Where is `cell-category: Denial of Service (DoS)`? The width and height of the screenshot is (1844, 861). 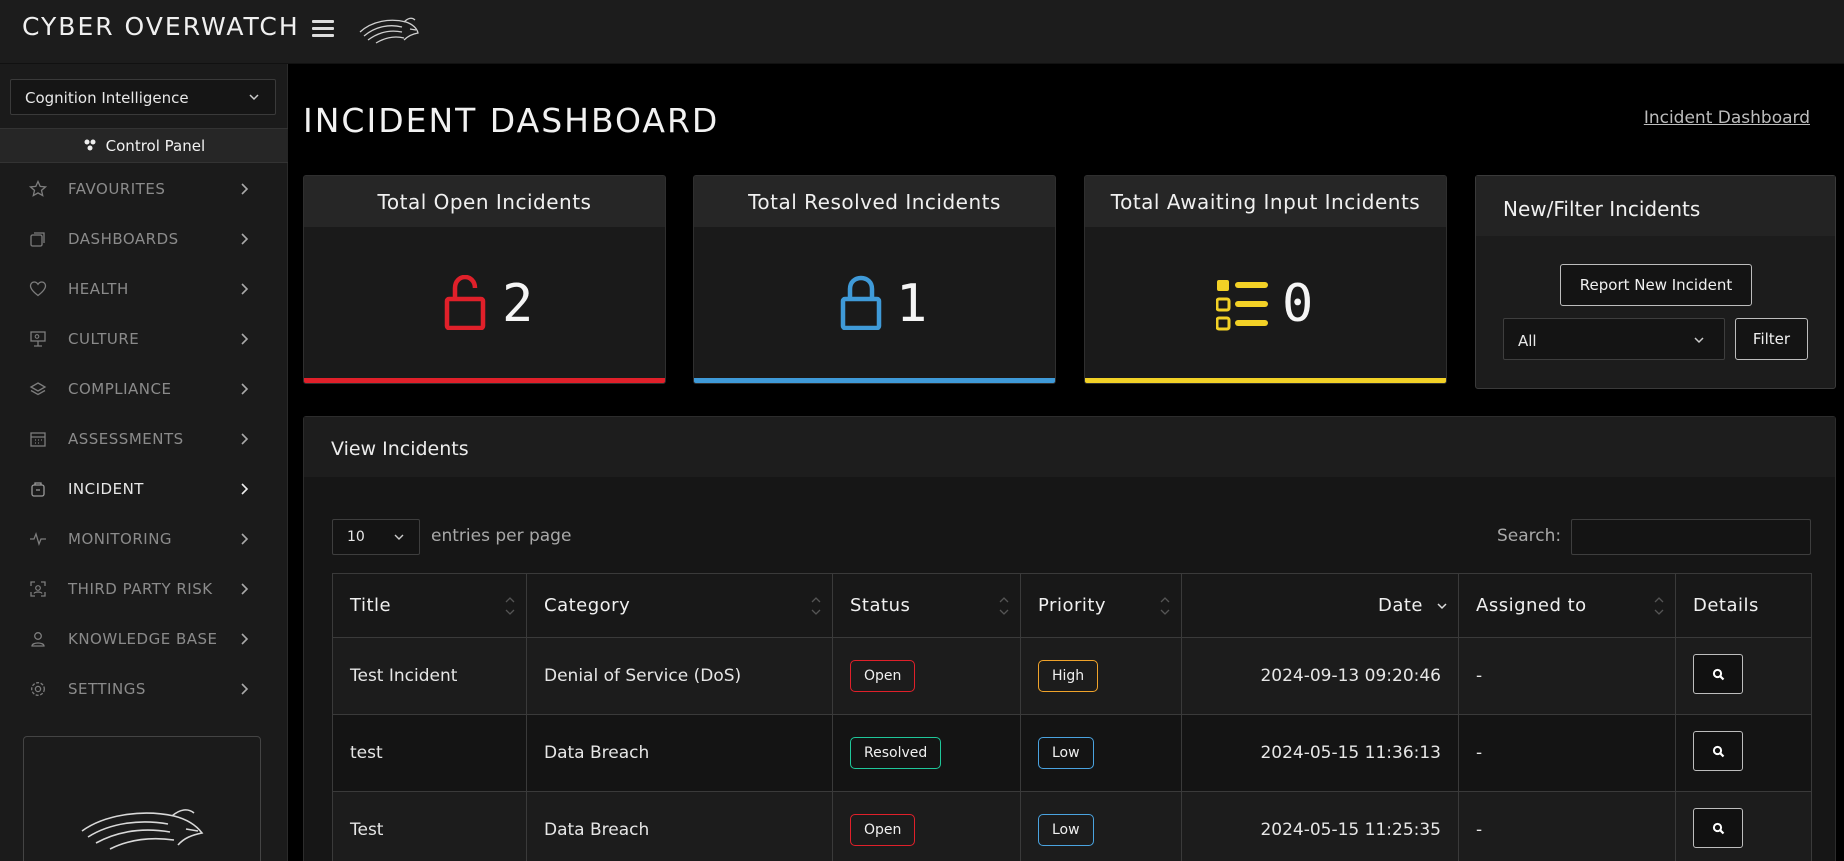 cell-category: Denial of Service (DoS) is located at coordinates (679, 676).